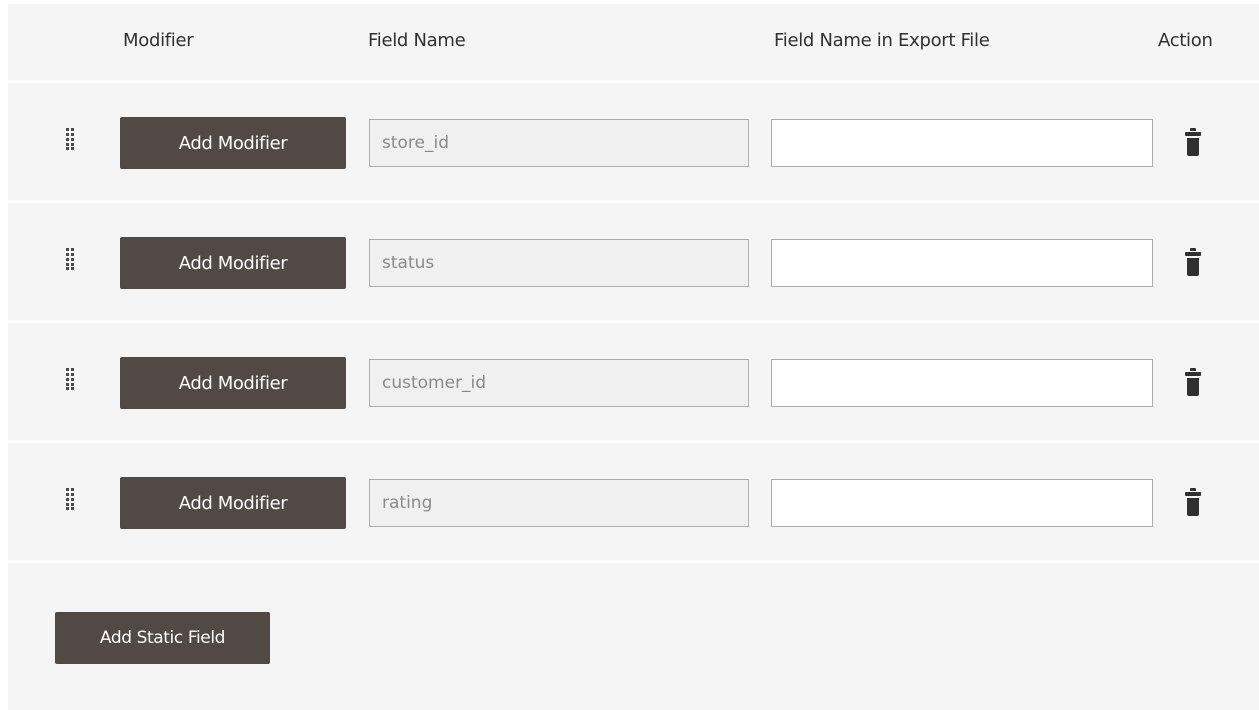 This screenshot has height=710, width=1259. I want to click on column-header-action: Action, so click(1185, 40).